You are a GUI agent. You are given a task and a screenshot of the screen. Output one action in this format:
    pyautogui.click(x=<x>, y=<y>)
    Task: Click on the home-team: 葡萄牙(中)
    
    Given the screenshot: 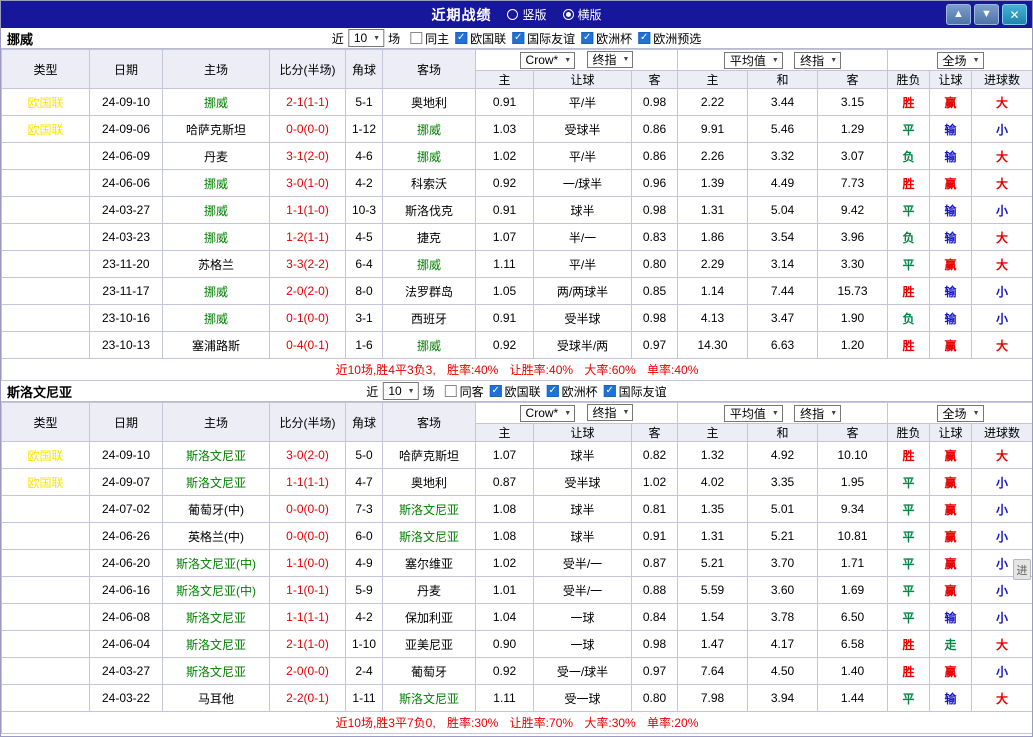 What is the action you would take?
    pyautogui.click(x=216, y=509)
    